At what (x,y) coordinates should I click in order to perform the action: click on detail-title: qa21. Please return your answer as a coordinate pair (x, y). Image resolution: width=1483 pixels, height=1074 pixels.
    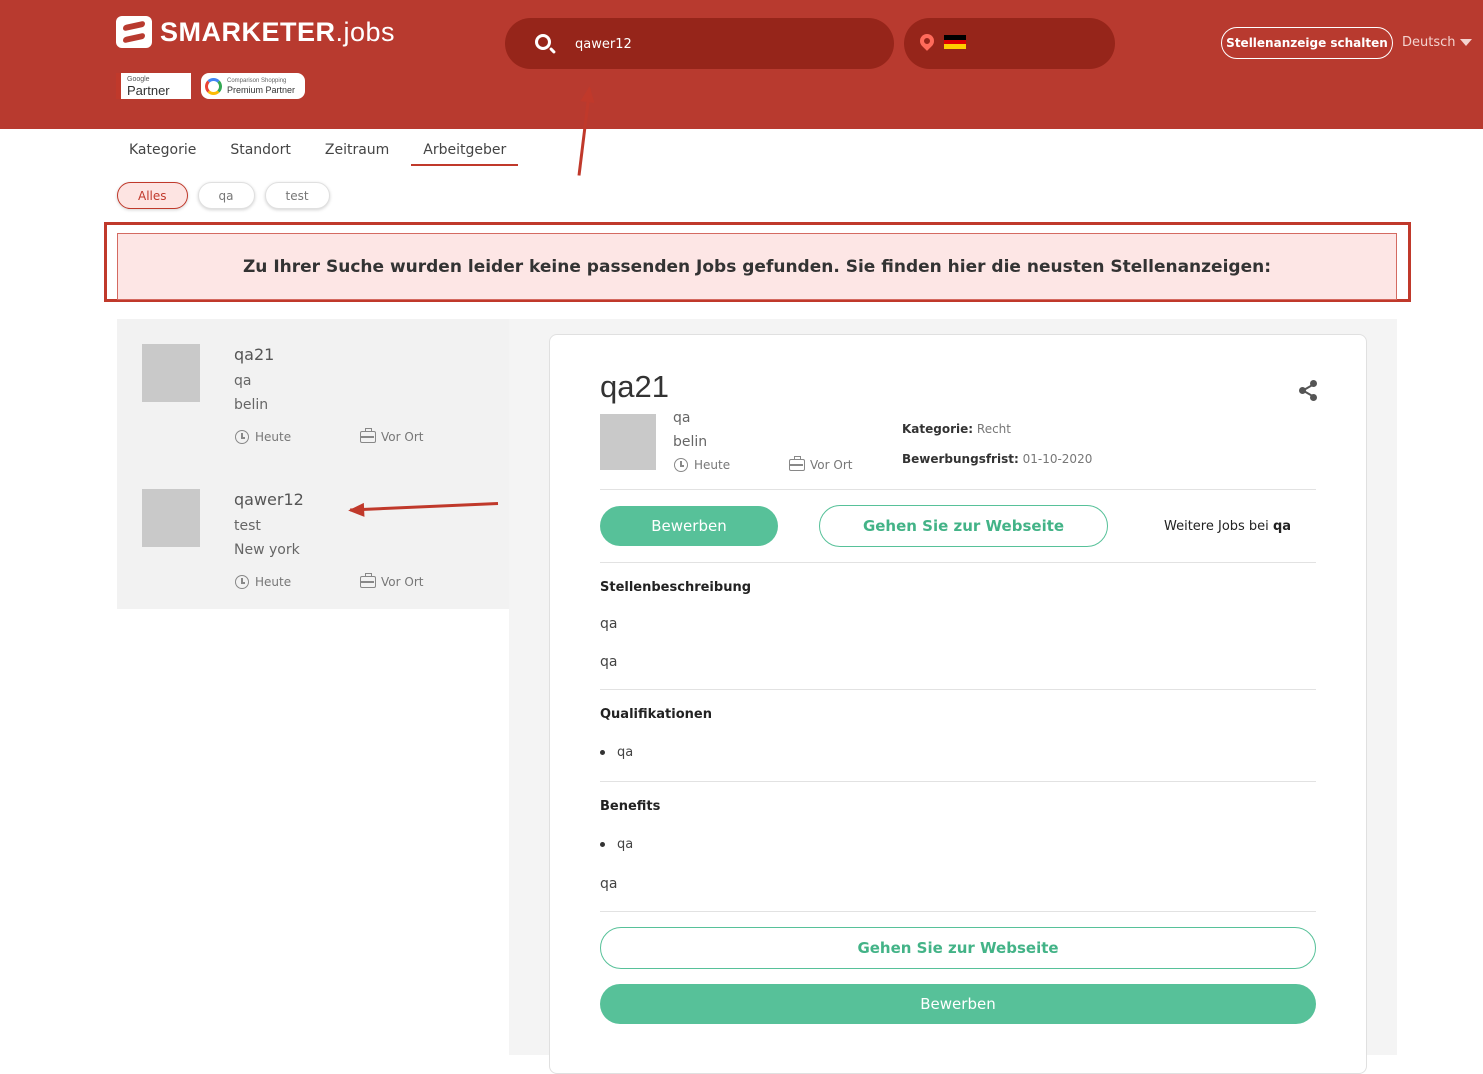
    Looking at the image, I should click on (634, 386).